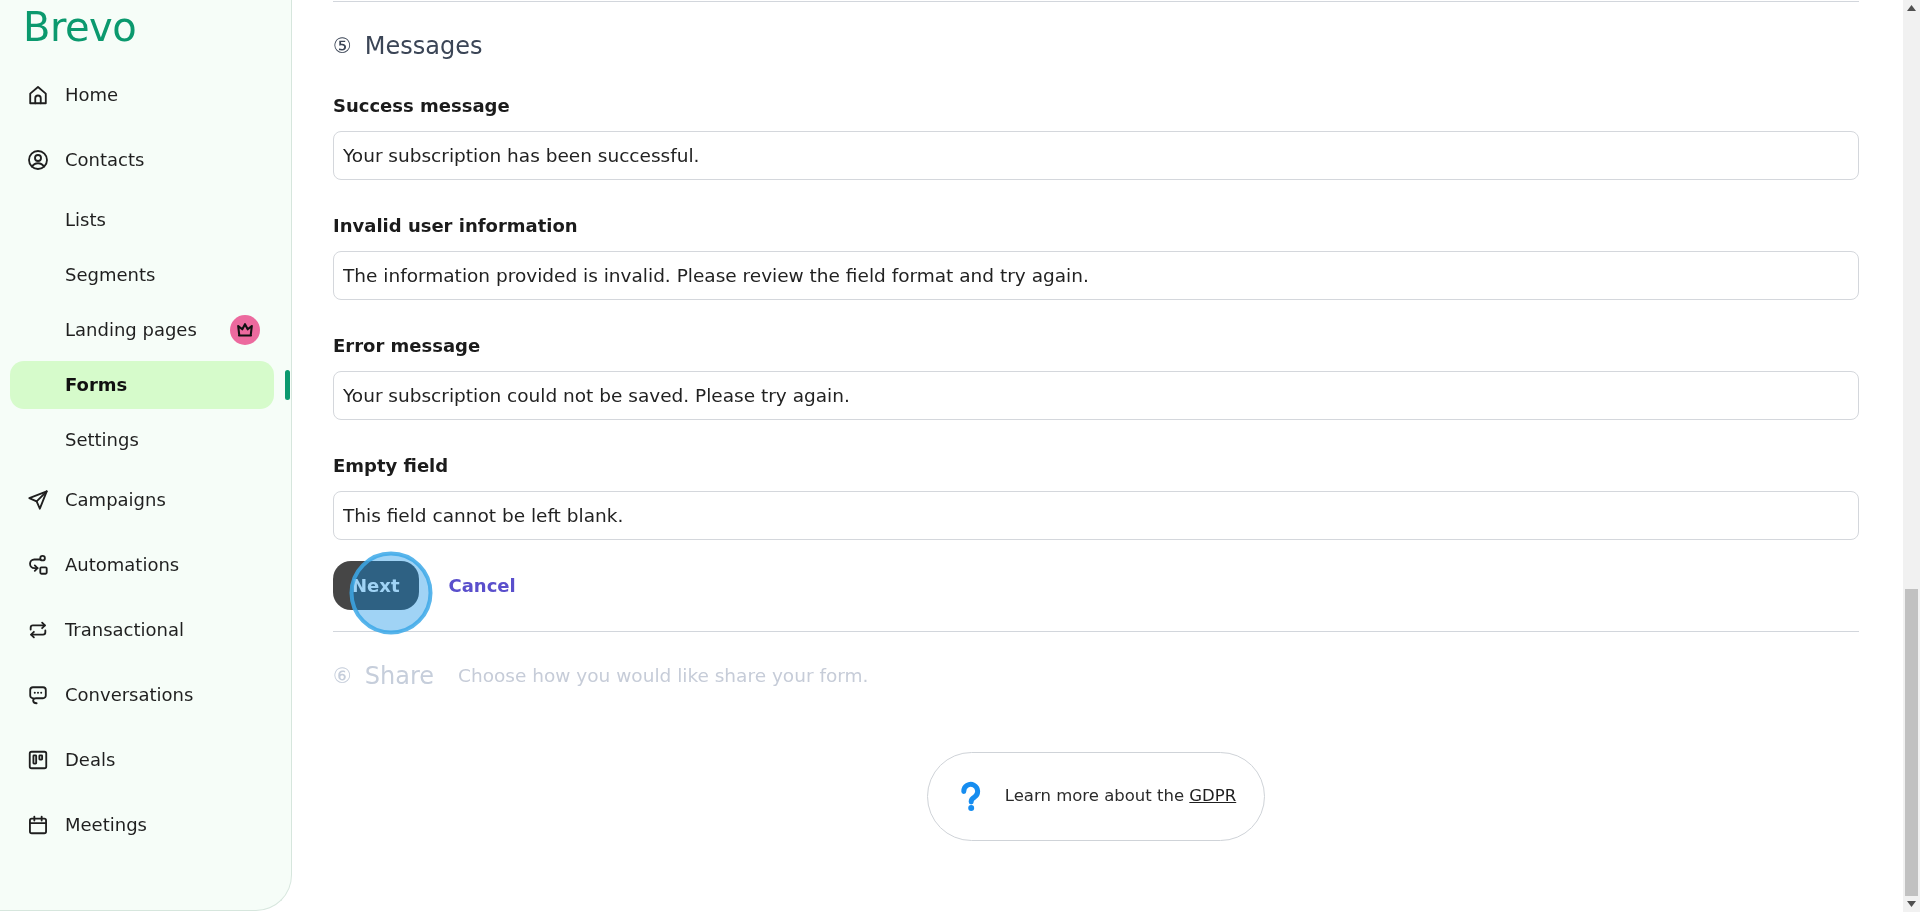 The width and height of the screenshot is (1920, 912). I want to click on message-field: Your subscription could not be saved. Please try again., so click(1096, 395).